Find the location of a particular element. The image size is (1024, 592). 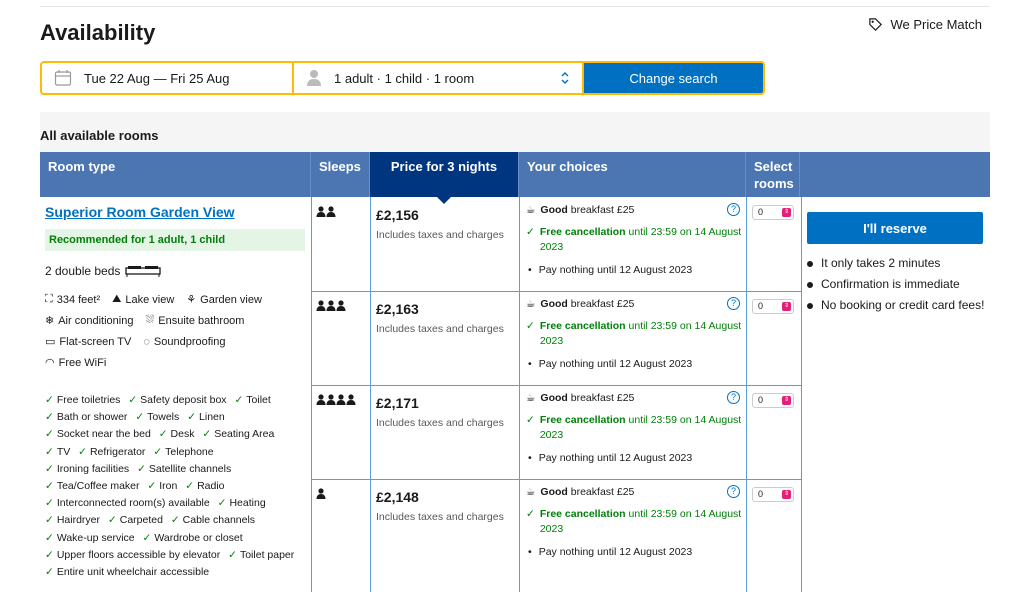

amenity-item: Free toiletries is located at coordinates (82, 400).